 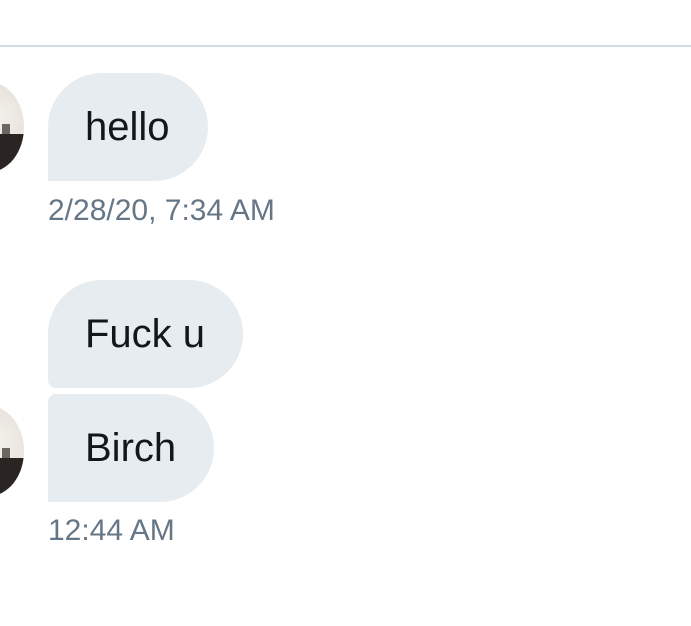 I want to click on message-bubble: Fuck u, so click(x=146, y=334).